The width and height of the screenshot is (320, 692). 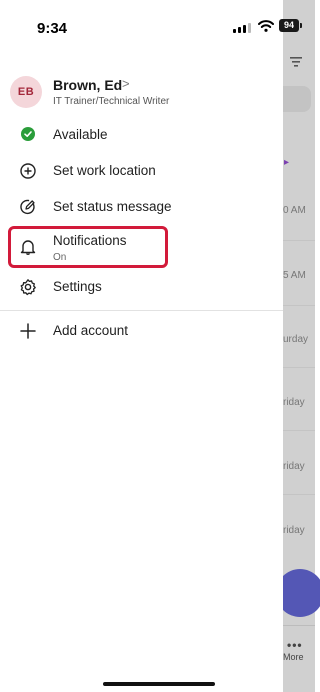 What do you see at coordinates (28, 331) in the screenshot?
I see `plus-icon` at bounding box center [28, 331].